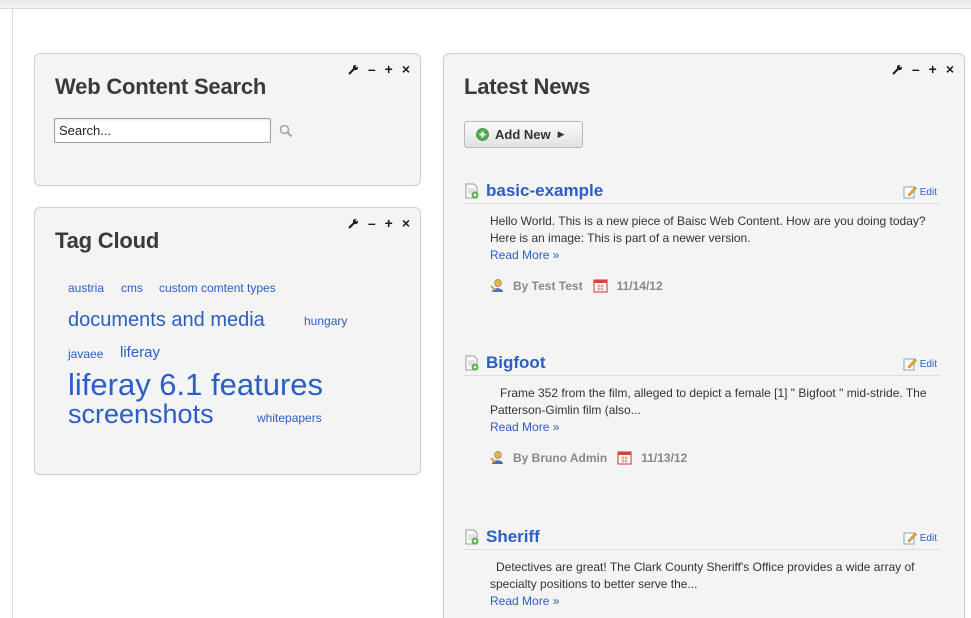  Describe the element at coordinates (141, 414) in the screenshot. I see `tag-link: screenshots` at that location.